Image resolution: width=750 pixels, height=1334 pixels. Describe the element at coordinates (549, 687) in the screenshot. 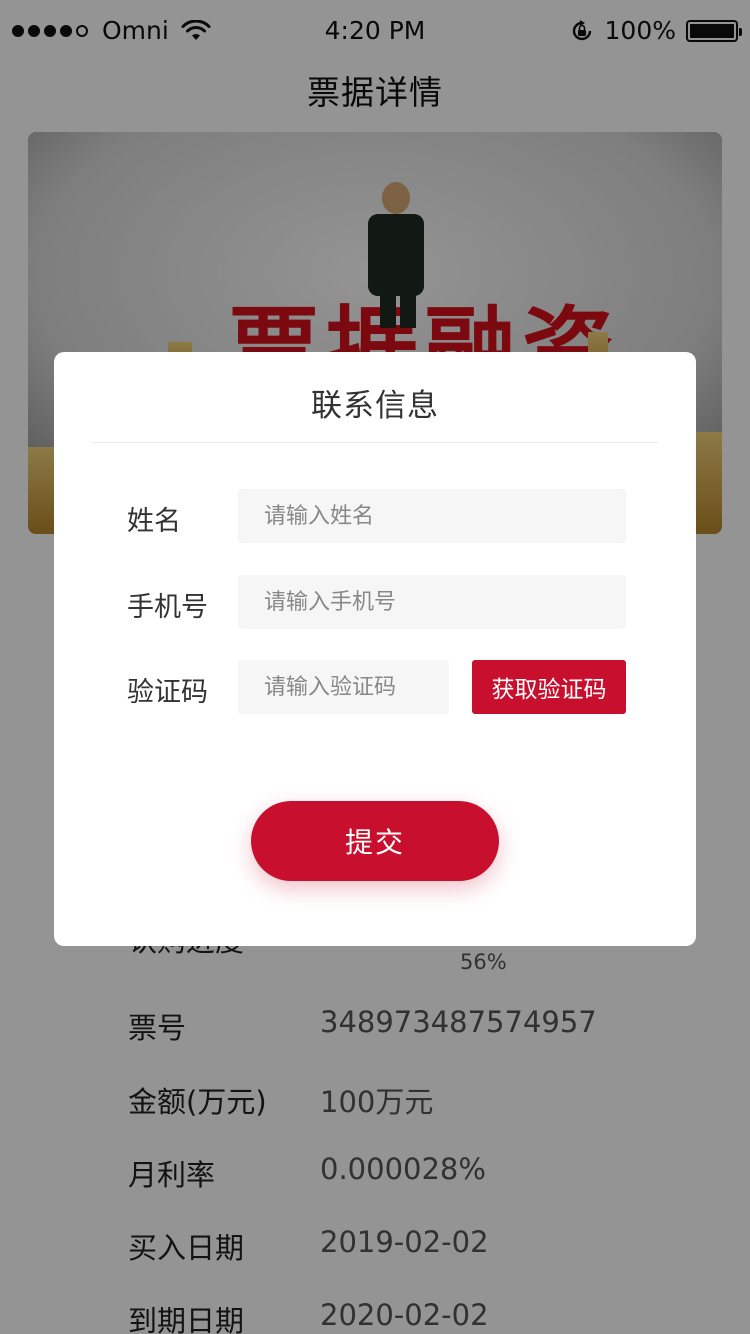

I see `get-code-button: 获取验证码` at that location.